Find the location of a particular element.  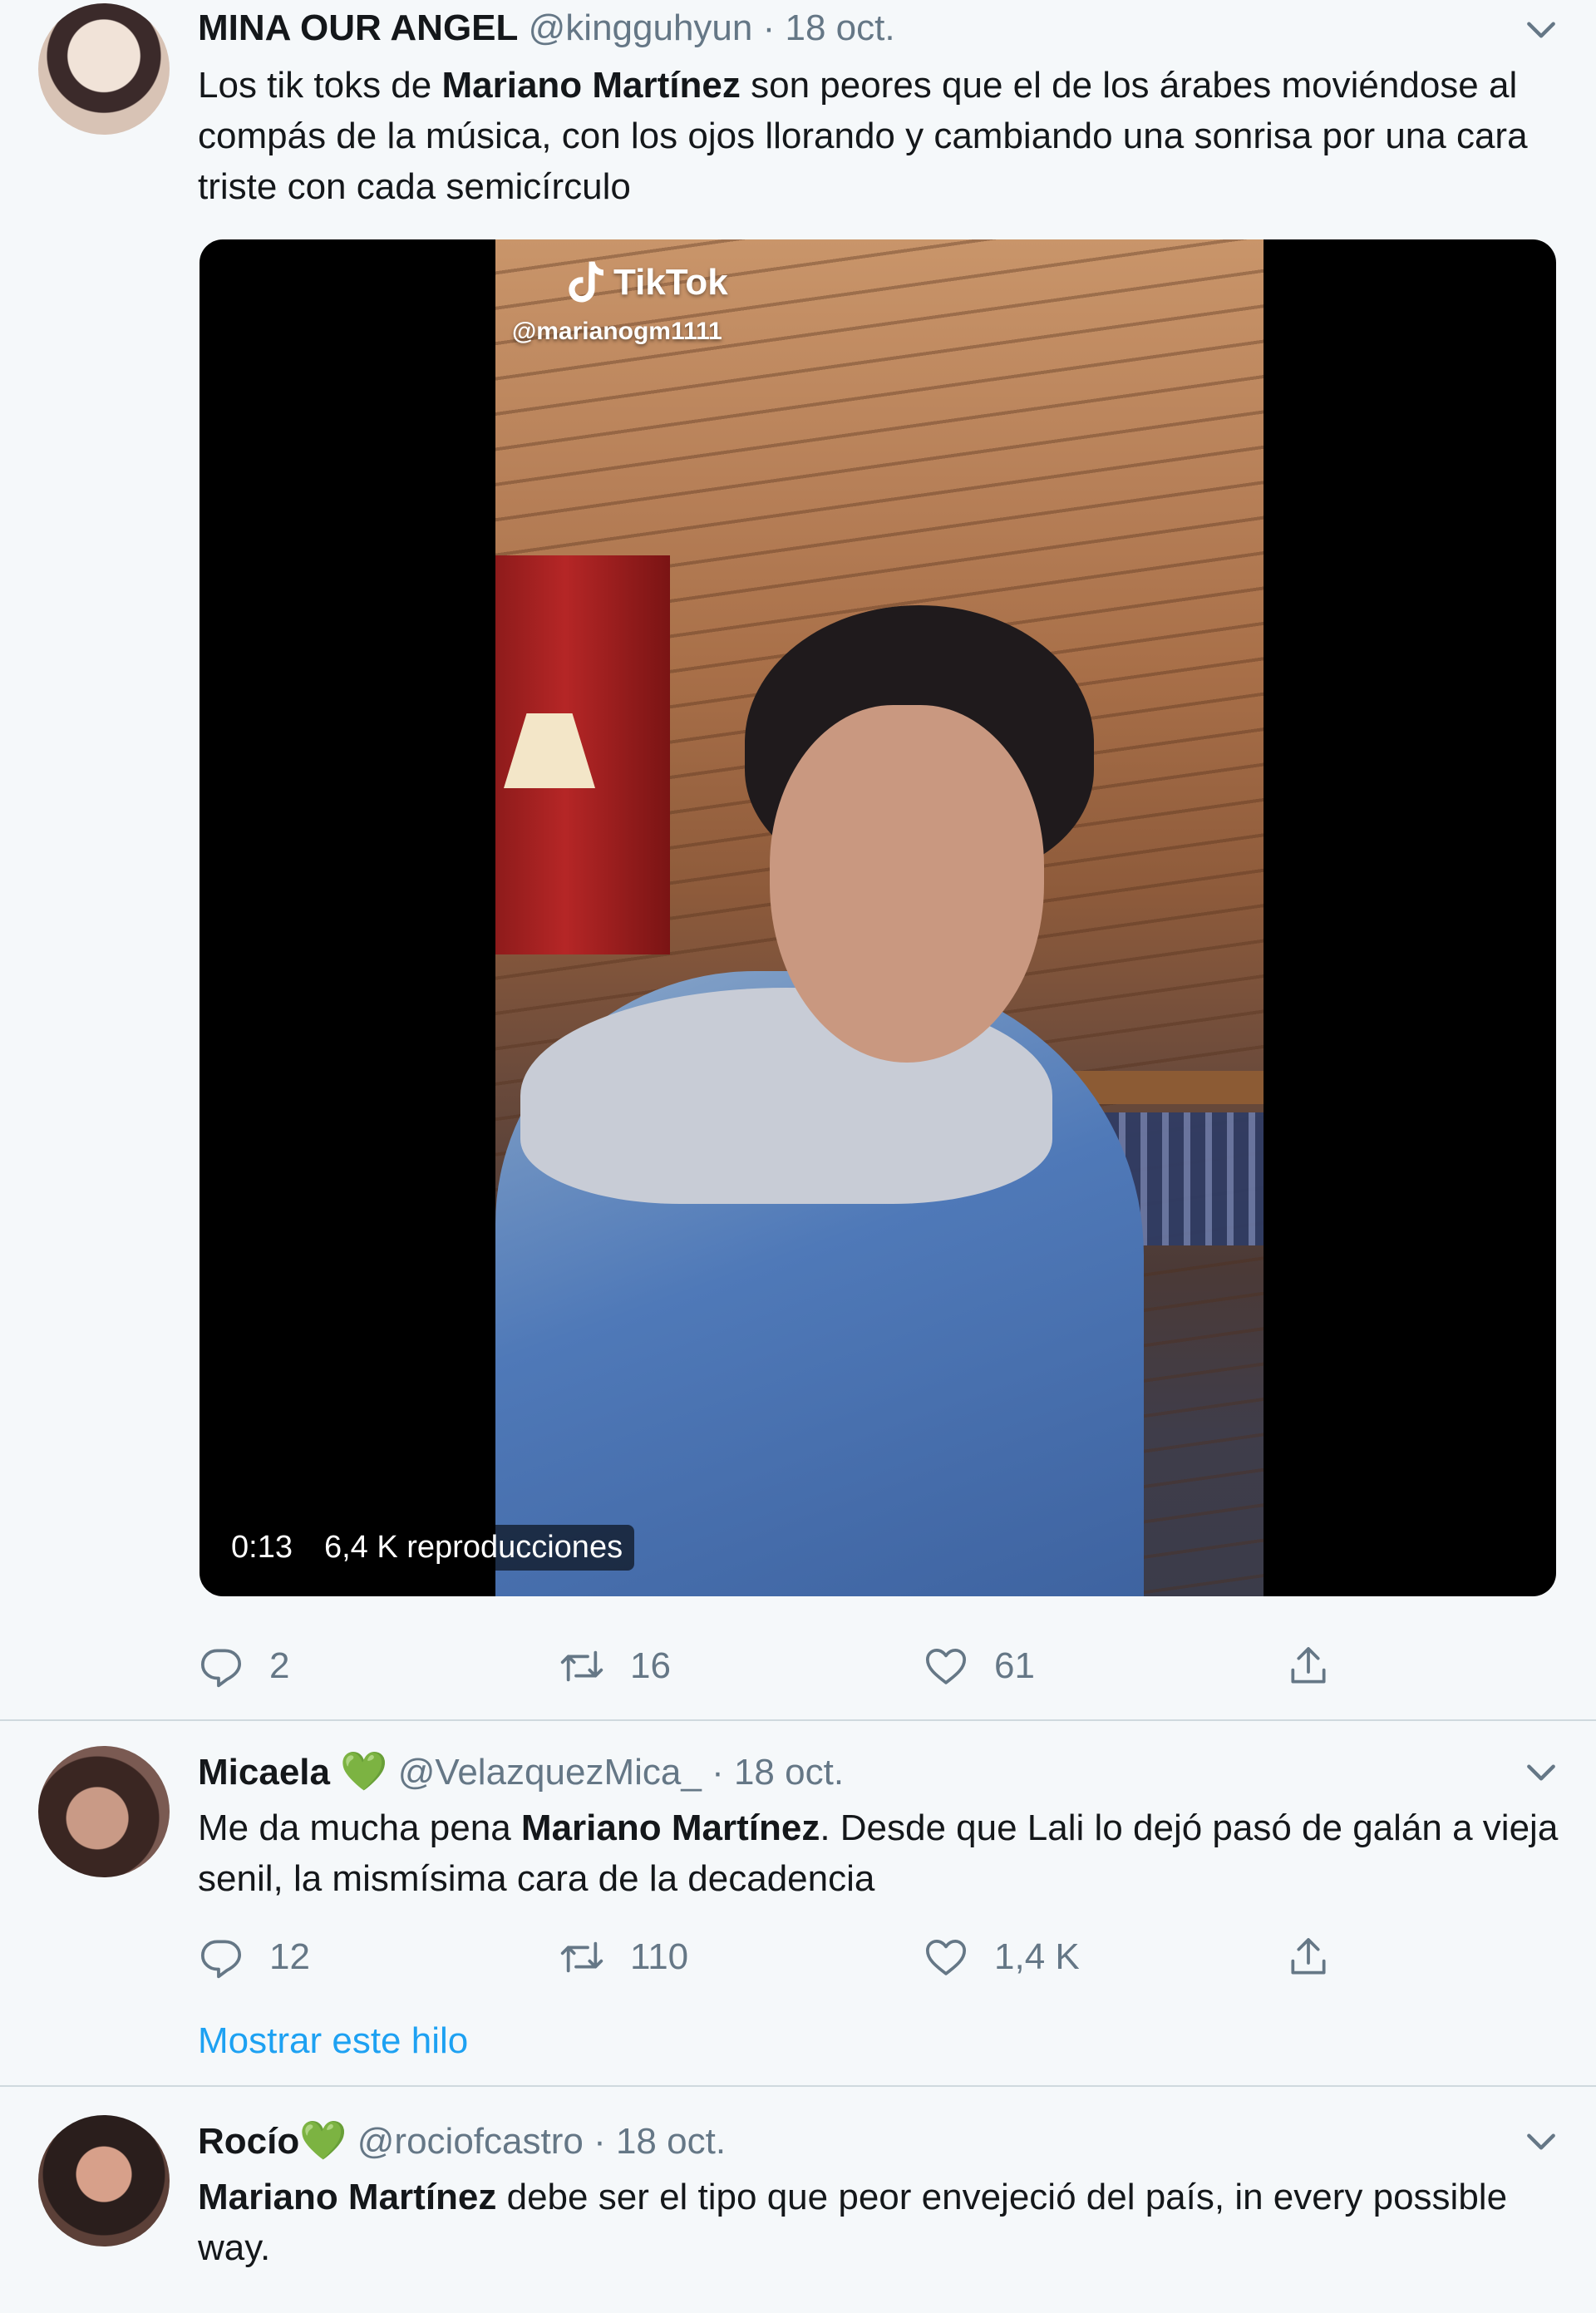

reply-count: 12 is located at coordinates (289, 1956).